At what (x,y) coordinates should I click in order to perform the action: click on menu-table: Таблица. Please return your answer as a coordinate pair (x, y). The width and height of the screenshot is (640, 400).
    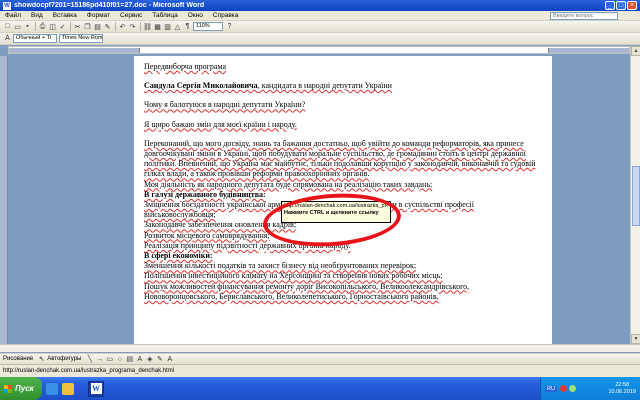
    Looking at the image, I should click on (165, 15).